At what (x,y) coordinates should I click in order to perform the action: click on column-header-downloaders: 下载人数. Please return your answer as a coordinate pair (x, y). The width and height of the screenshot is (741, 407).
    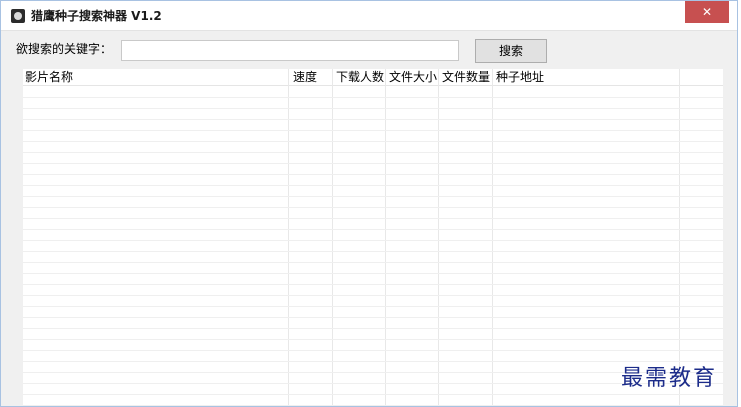
    Looking at the image, I should click on (361, 77).